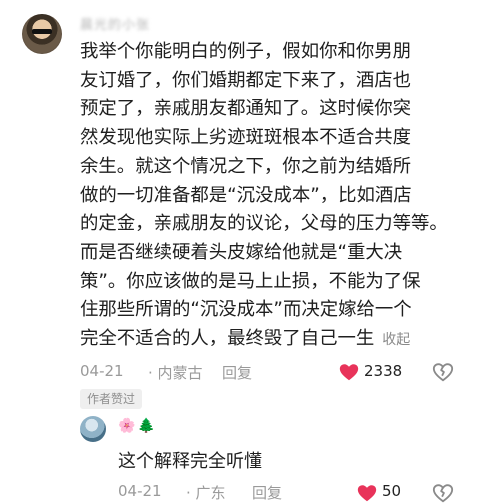 Image resolution: width=480 pixels, height=504 pixels. What do you see at coordinates (127, 426) in the screenshot?
I see `flower-icon: 🌸` at bounding box center [127, 426].